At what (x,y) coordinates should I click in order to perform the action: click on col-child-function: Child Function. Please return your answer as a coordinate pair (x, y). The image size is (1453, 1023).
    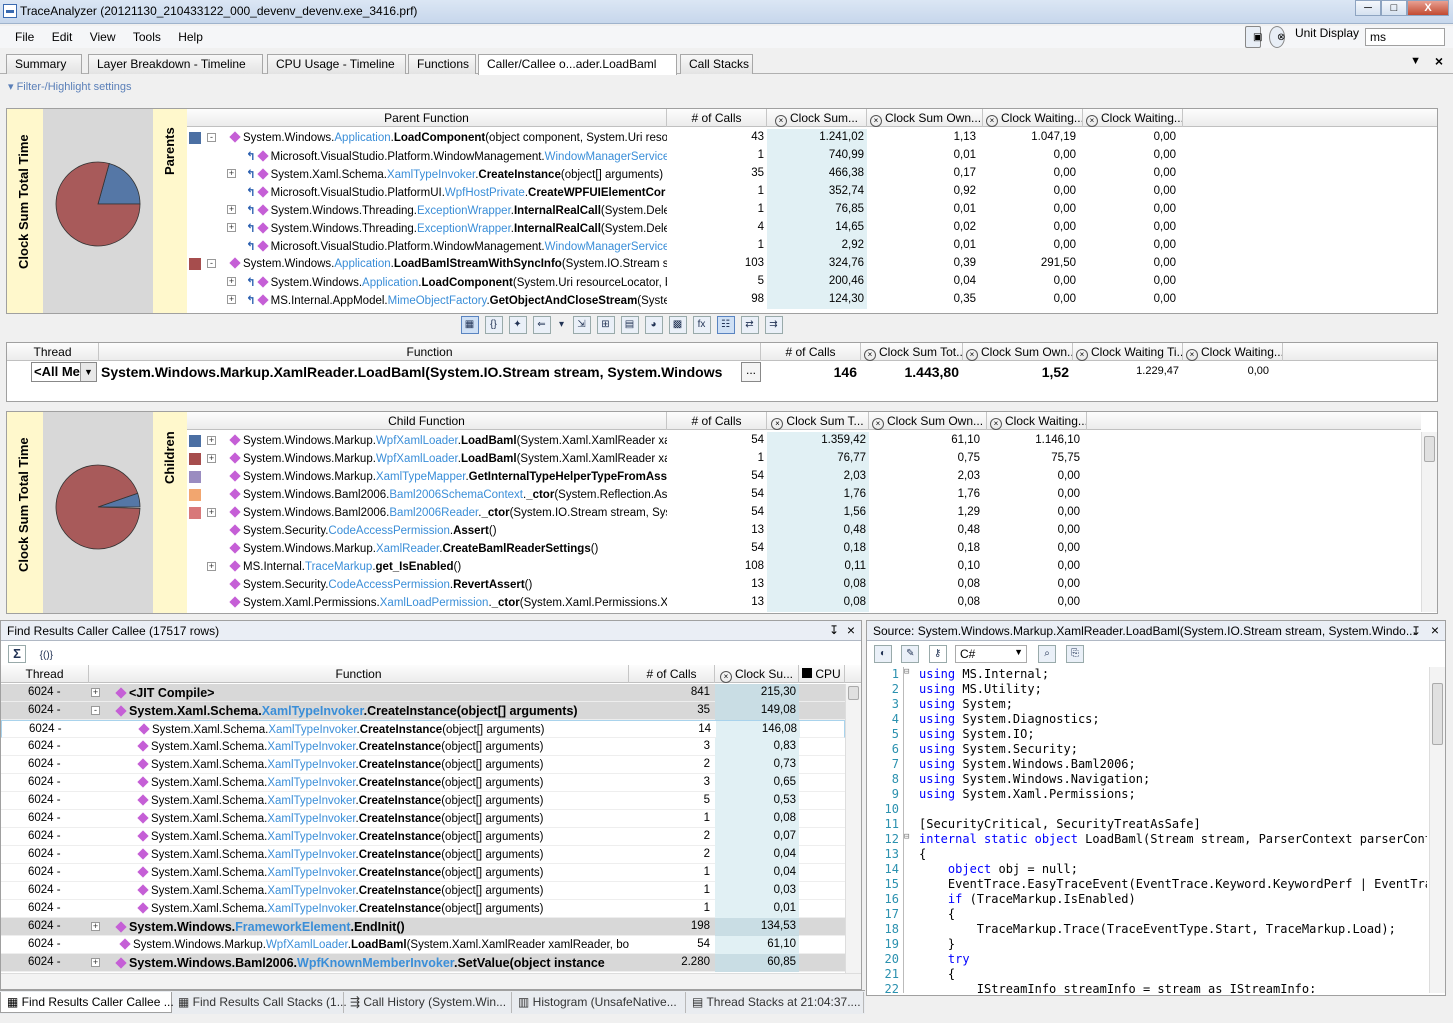
    Looking at the image, I should click on (427, 421).